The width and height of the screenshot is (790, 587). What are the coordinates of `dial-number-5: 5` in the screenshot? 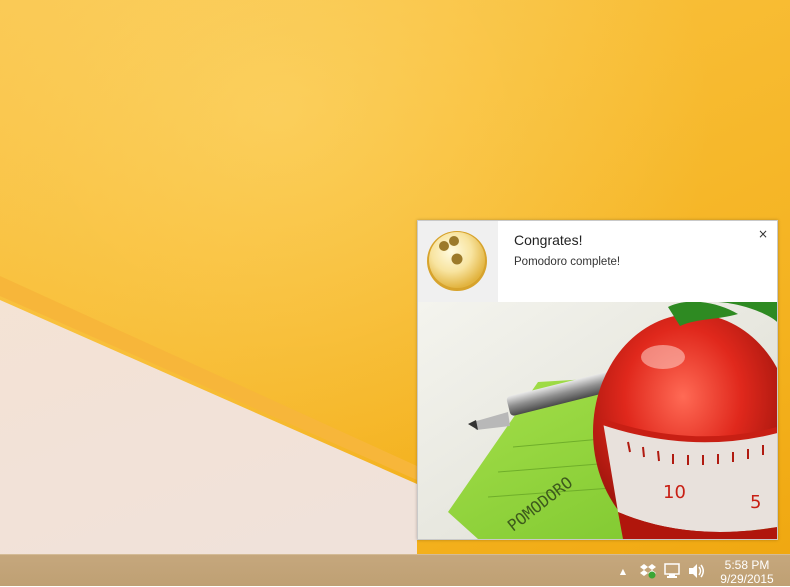 It's located at (755, 502).